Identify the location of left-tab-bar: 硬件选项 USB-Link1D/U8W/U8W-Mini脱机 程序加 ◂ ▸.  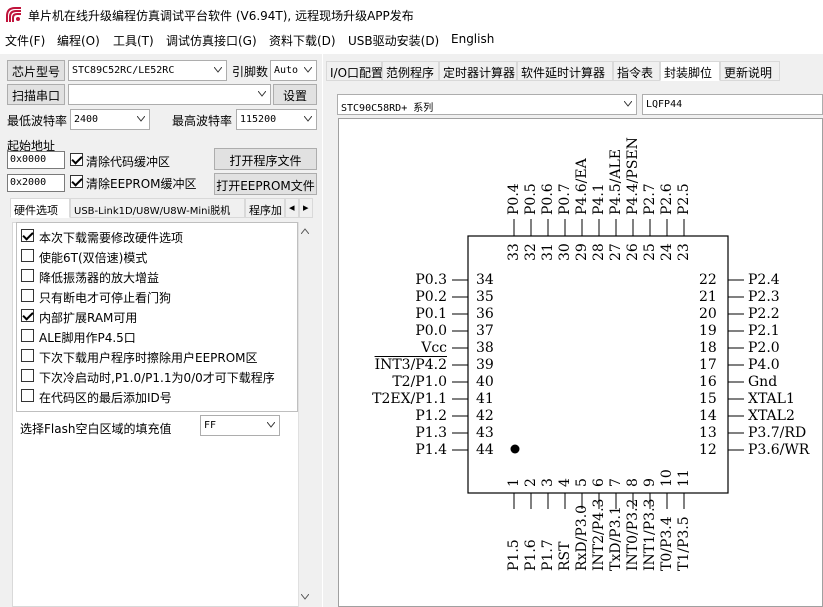
(165, 209).